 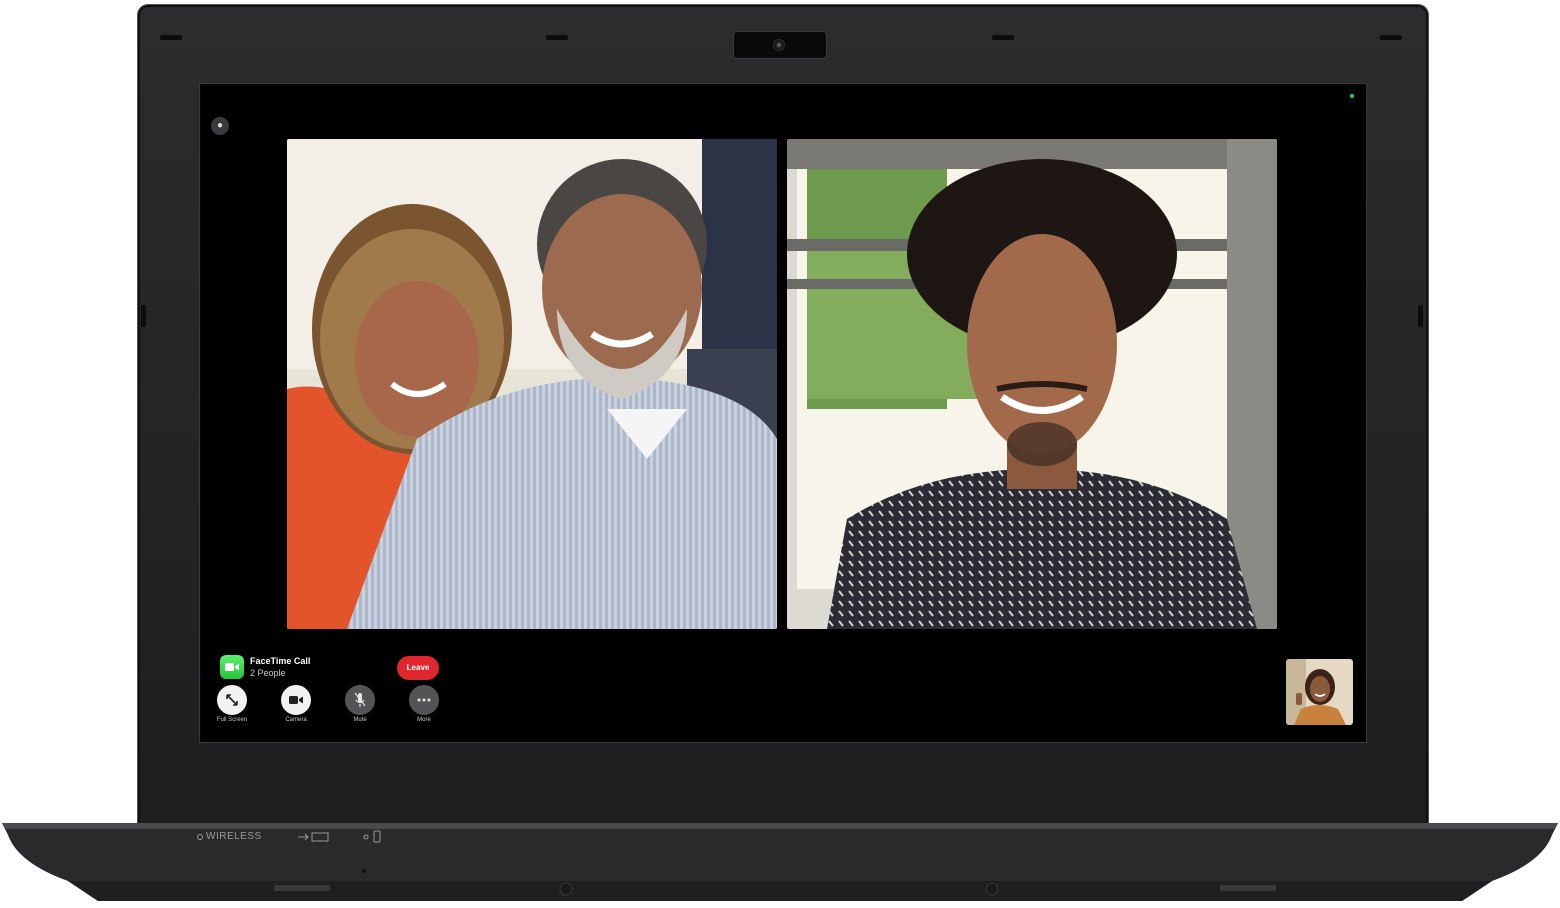 I want to click on camera-indicator-icon, so click(x=1352, y=96).